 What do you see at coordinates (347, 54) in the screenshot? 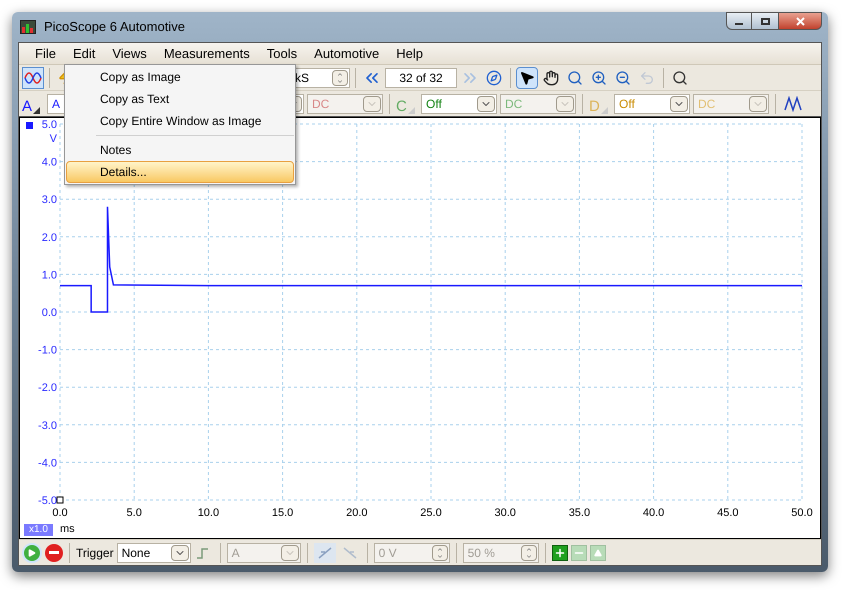
I see `menu-item: Automotive` at bounding box center [347, 54].